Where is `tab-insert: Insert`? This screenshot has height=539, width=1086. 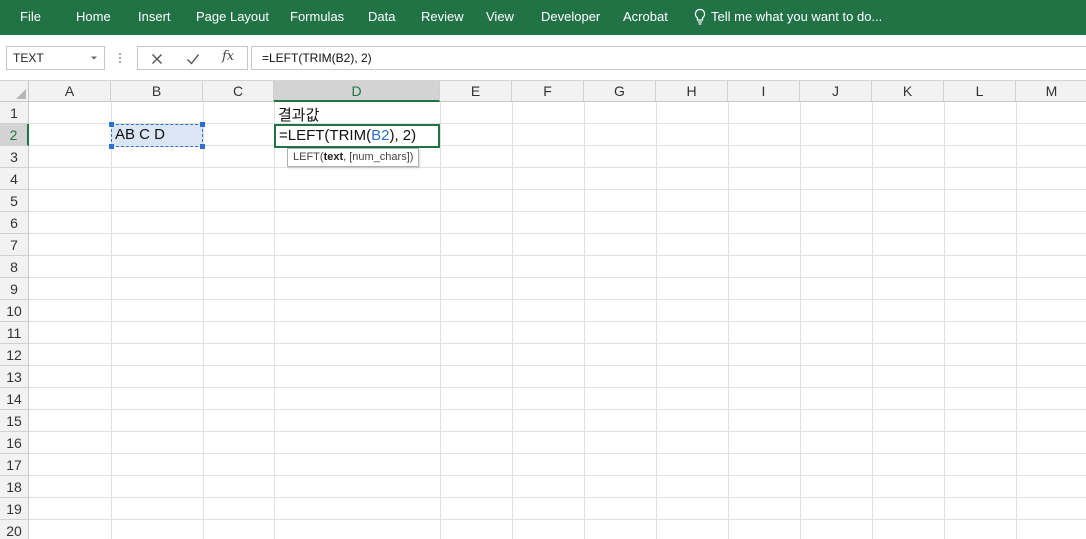
tab-insert: Insert is located at coordinates (154, 17).